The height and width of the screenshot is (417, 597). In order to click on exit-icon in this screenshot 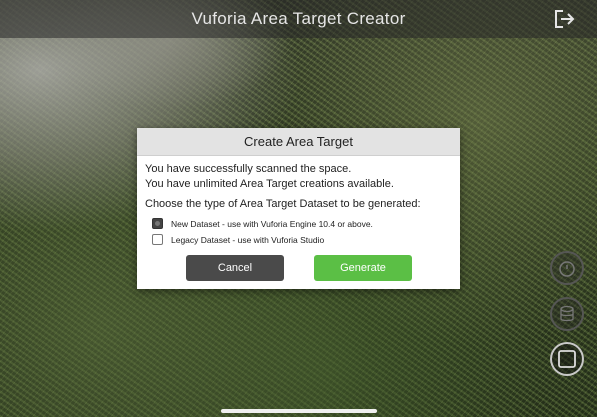, I will do `click(565, 22)`.